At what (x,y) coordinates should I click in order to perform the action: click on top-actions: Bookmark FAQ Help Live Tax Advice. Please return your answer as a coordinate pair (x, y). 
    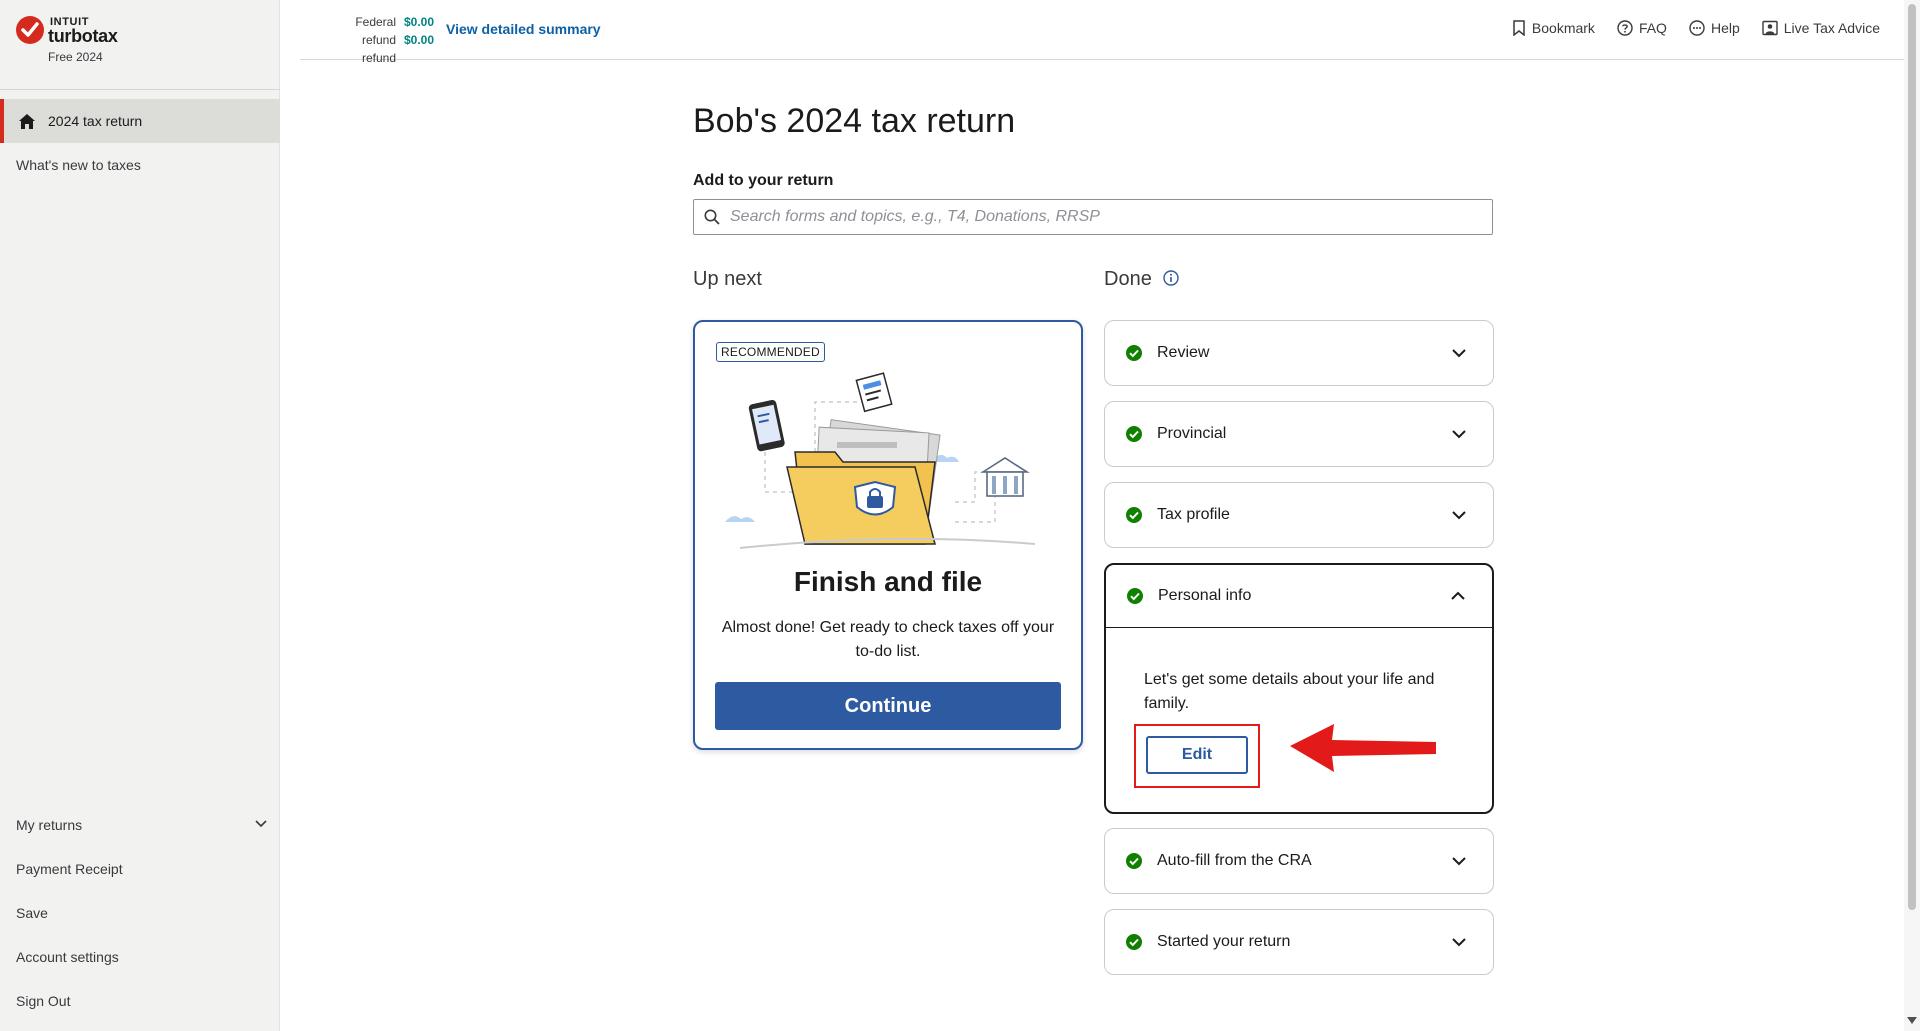
    Looking at the image, I should click on (1685, 28).